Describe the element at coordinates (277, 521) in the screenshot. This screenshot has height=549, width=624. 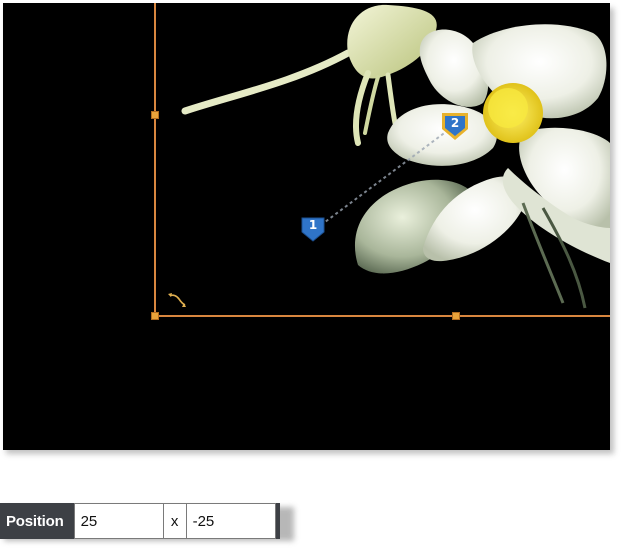
I see `position-bar-end` at that location.